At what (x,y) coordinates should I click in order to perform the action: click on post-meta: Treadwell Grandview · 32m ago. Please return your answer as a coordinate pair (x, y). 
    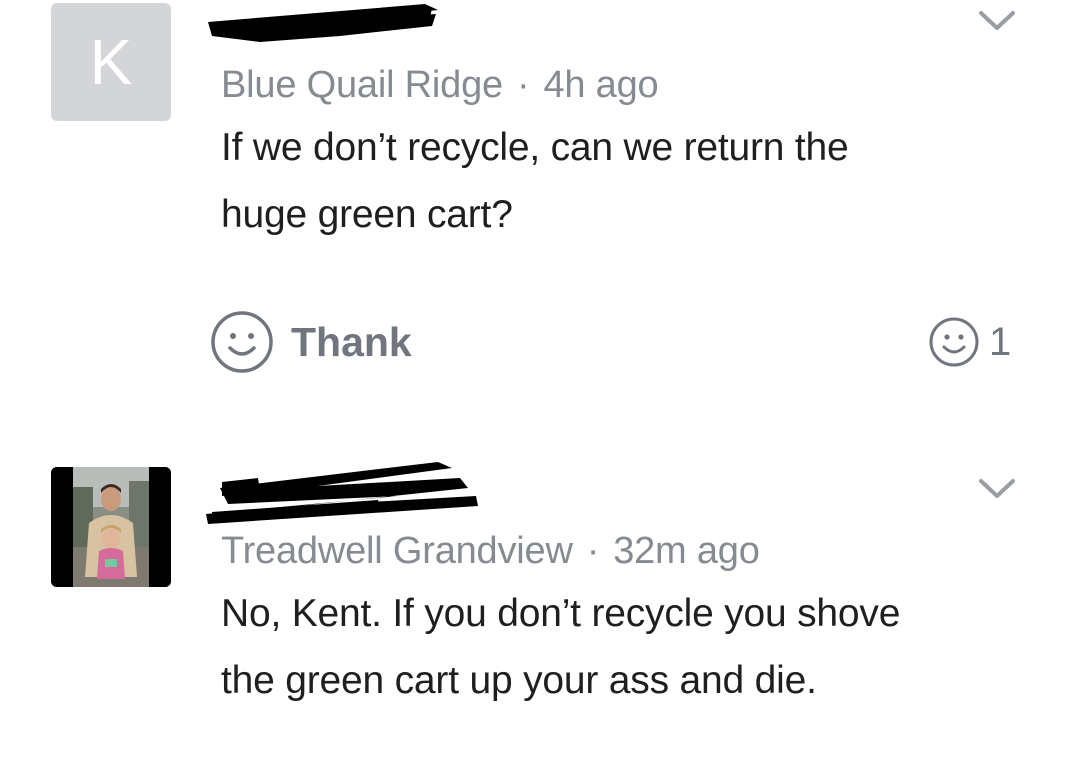
    Looking at the image, I should click on (490, 551).